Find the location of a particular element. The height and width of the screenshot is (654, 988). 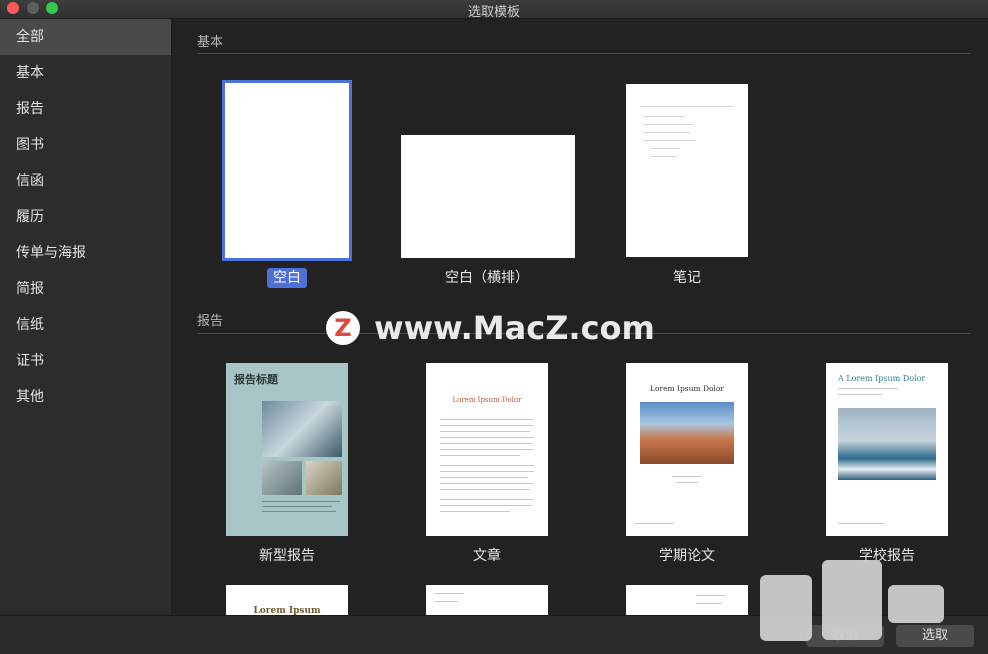

term-paper-photo-canyon is located at coordinates (687, 433).